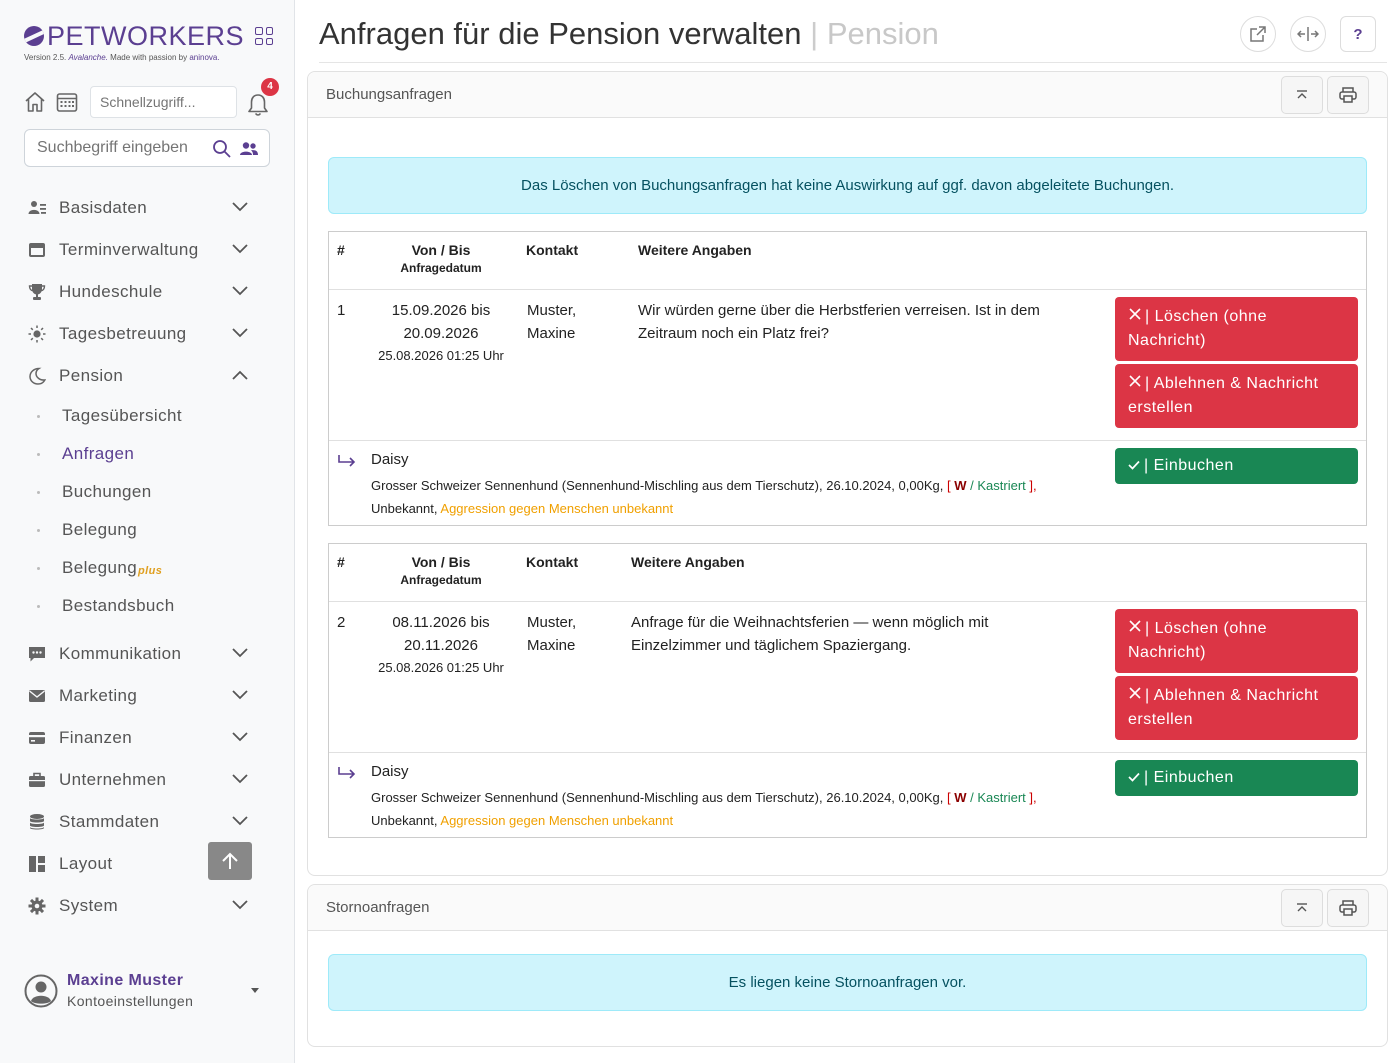 This screenshot has width=1400, height=1063. I want to click on credit-card-icon, so click(37, 738).